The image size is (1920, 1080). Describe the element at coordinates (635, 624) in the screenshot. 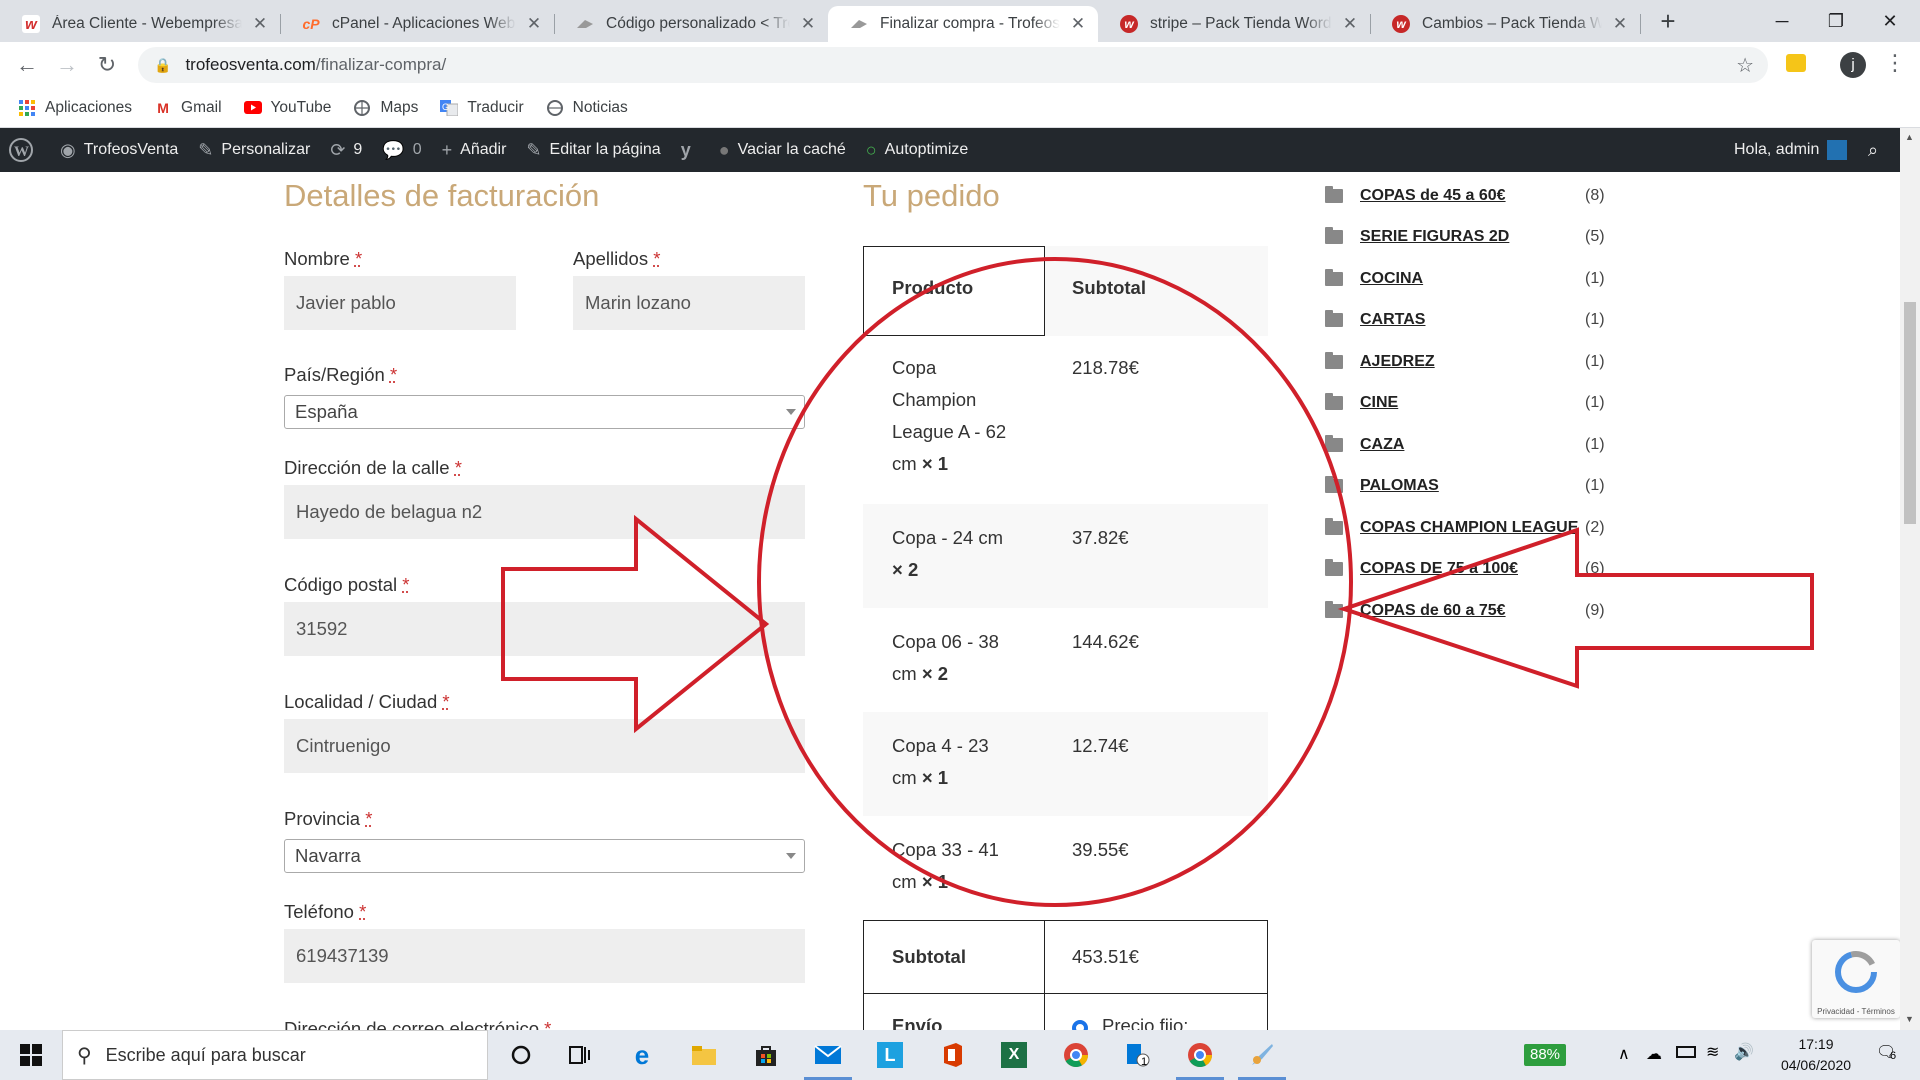

I see `annotation-arrow-right` at that location.